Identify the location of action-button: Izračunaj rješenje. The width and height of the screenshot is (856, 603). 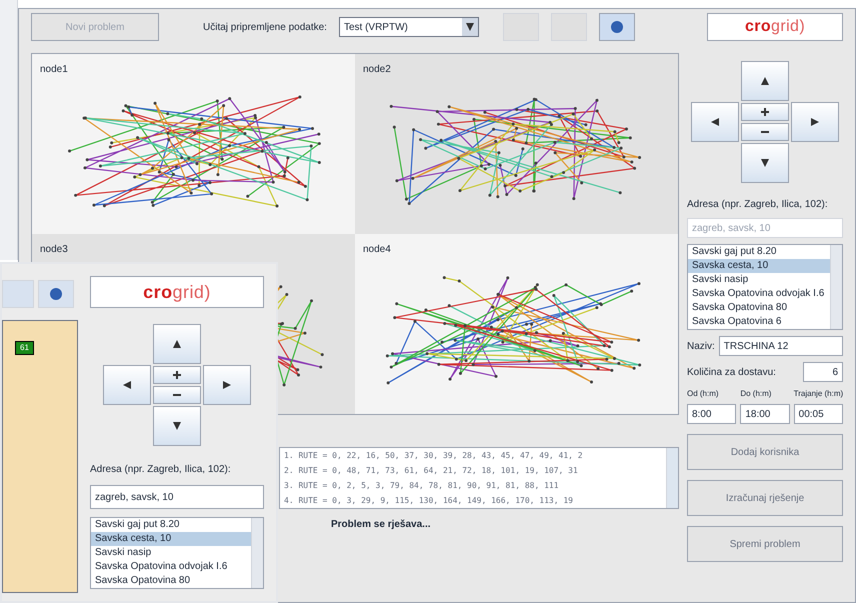
(765, 498).